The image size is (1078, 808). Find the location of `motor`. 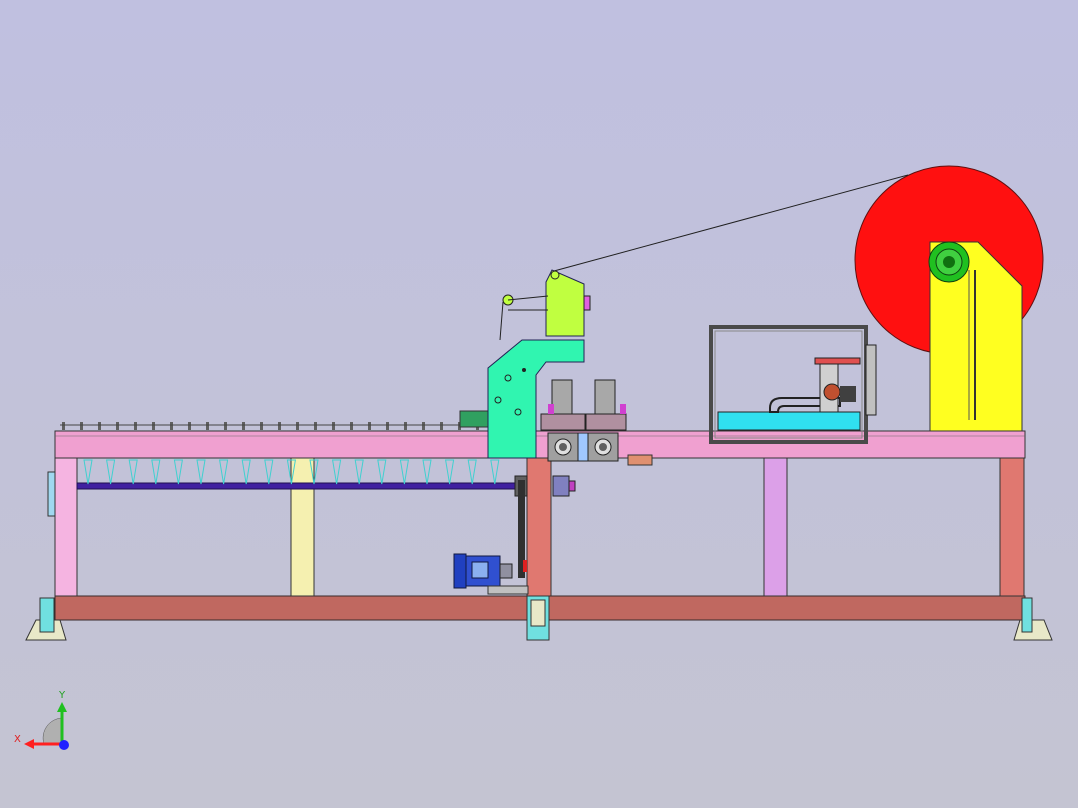

motor is located at coordinates (491, 574).